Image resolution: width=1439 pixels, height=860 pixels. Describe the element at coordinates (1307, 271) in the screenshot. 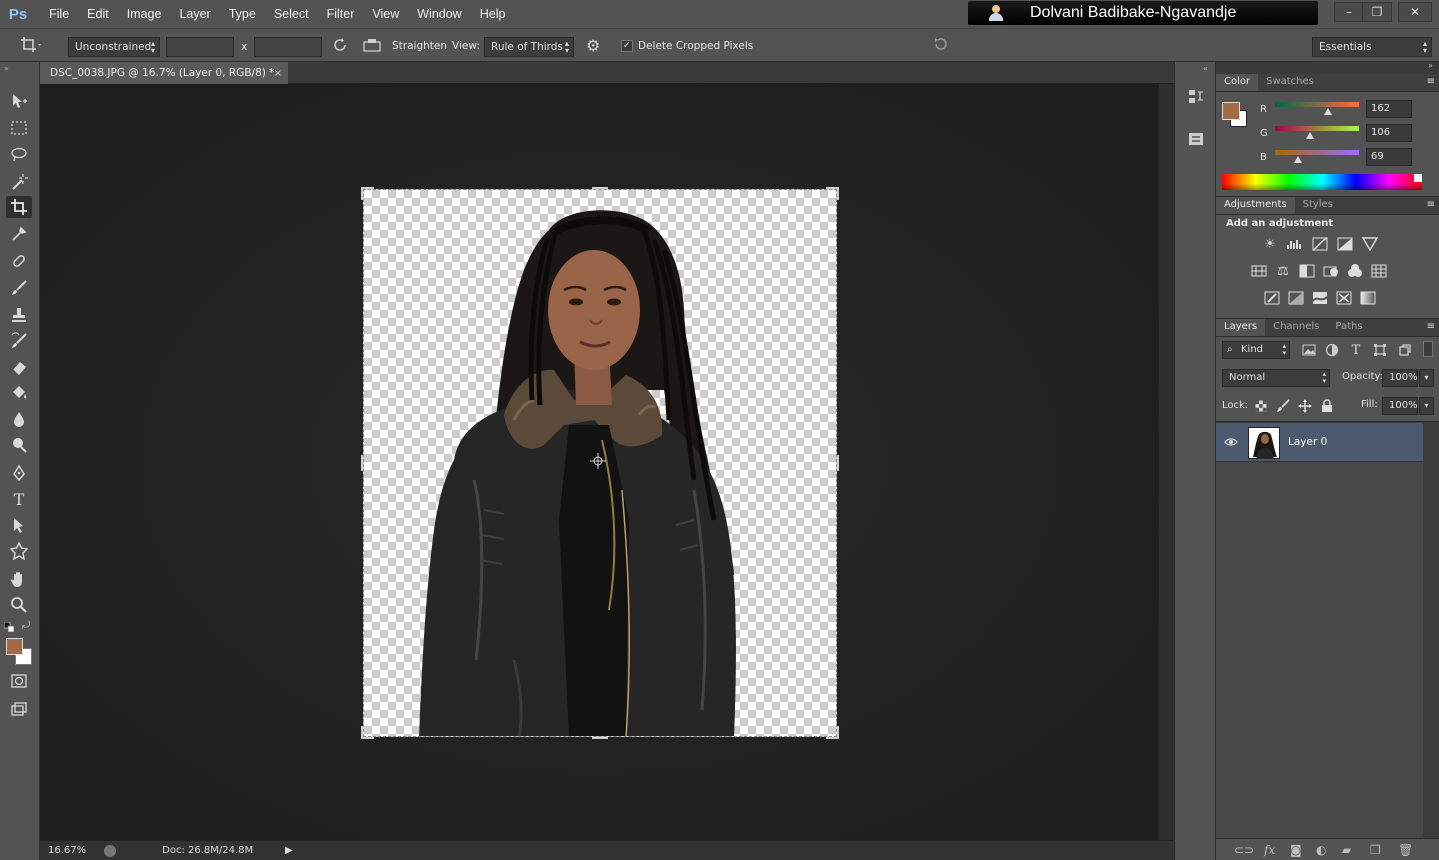

I see `black-white-icon` at that location.